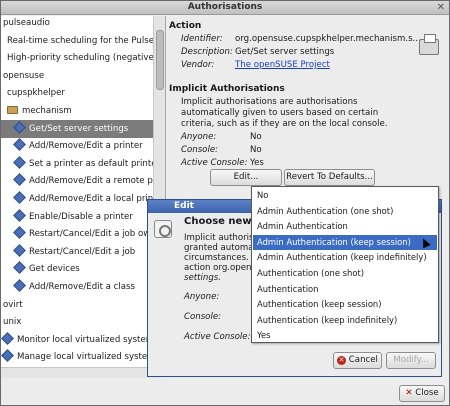 This screenshot has height=406, width=450. Describe the element at coordinates (77, 76) in the screenshot. I see `tree-item: opensuse` at that location.